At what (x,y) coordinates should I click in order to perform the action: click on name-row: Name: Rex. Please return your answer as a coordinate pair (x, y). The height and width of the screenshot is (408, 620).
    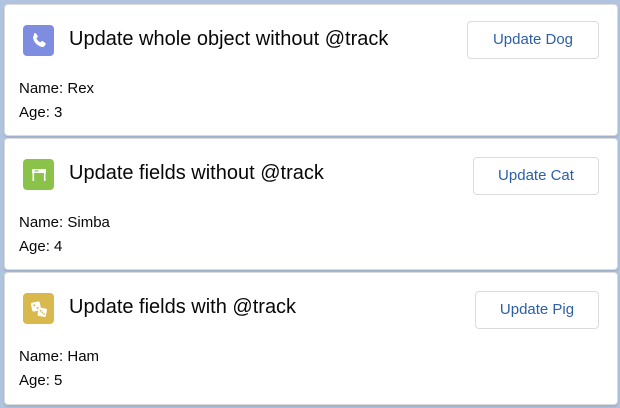
    Looking at the image, I should click on (56, 89).